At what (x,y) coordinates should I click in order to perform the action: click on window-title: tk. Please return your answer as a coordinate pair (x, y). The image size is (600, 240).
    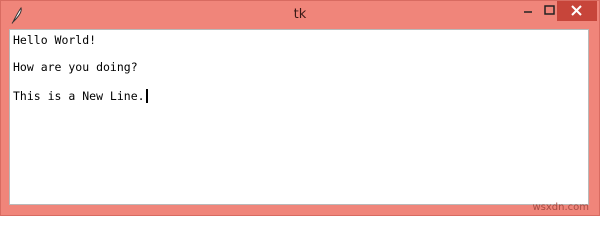
    Looking at the image, I should click on (300, 14).